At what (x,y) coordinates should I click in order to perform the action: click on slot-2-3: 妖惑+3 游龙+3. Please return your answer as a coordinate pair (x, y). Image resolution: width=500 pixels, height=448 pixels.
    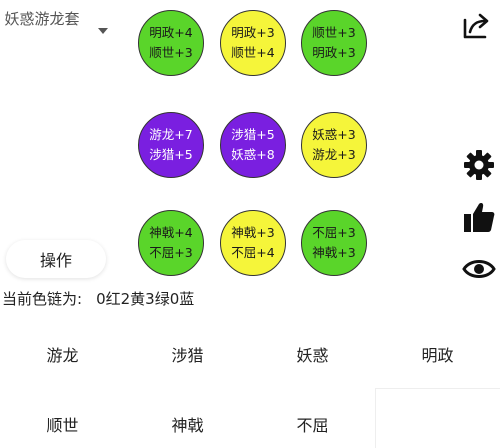
    Looking at the image, I should click on (334, 145).